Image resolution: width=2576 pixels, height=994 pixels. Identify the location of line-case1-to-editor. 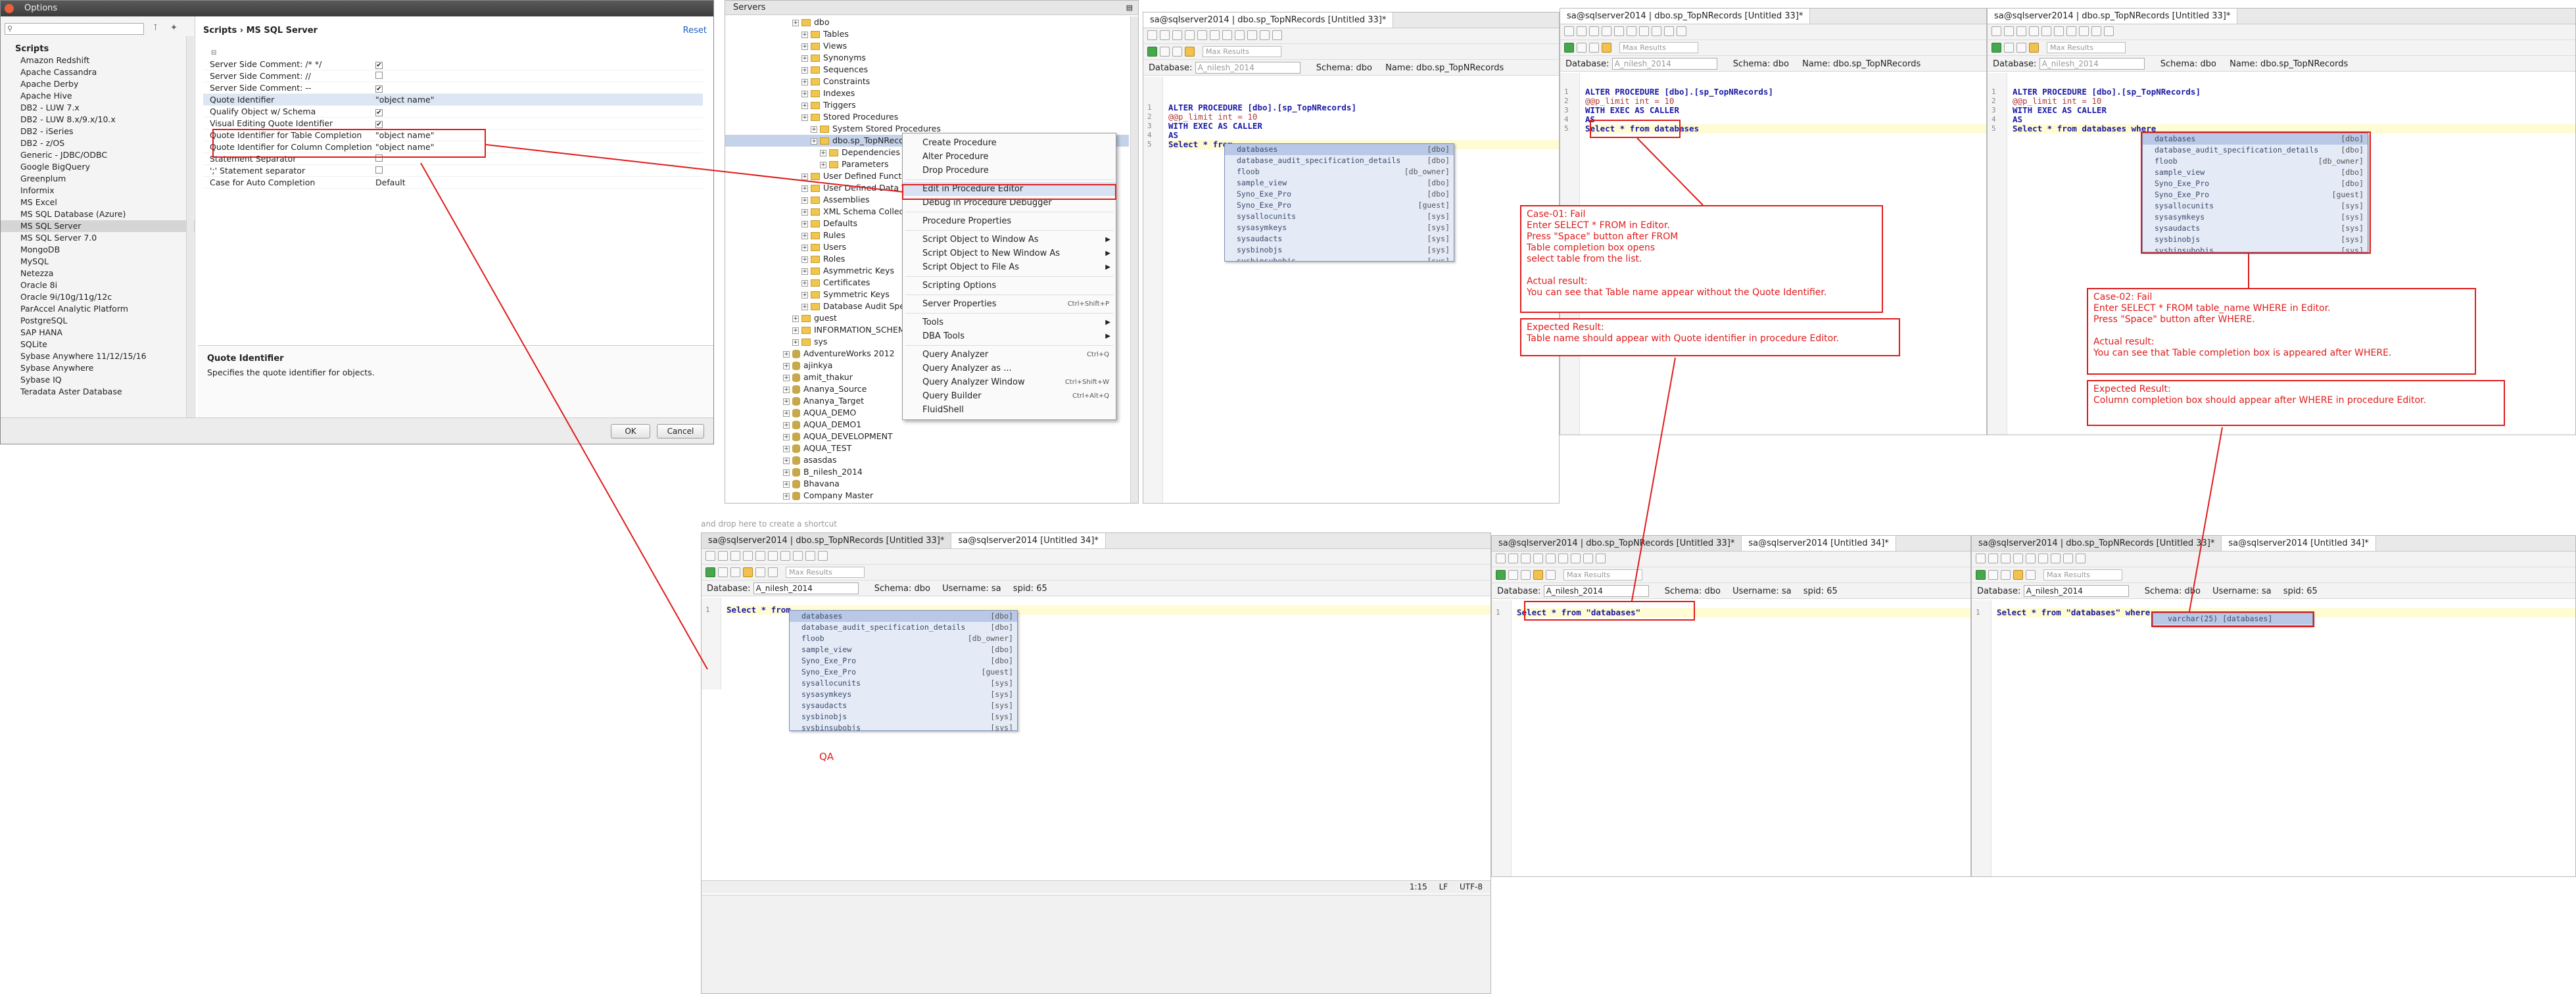
(1670, 171).